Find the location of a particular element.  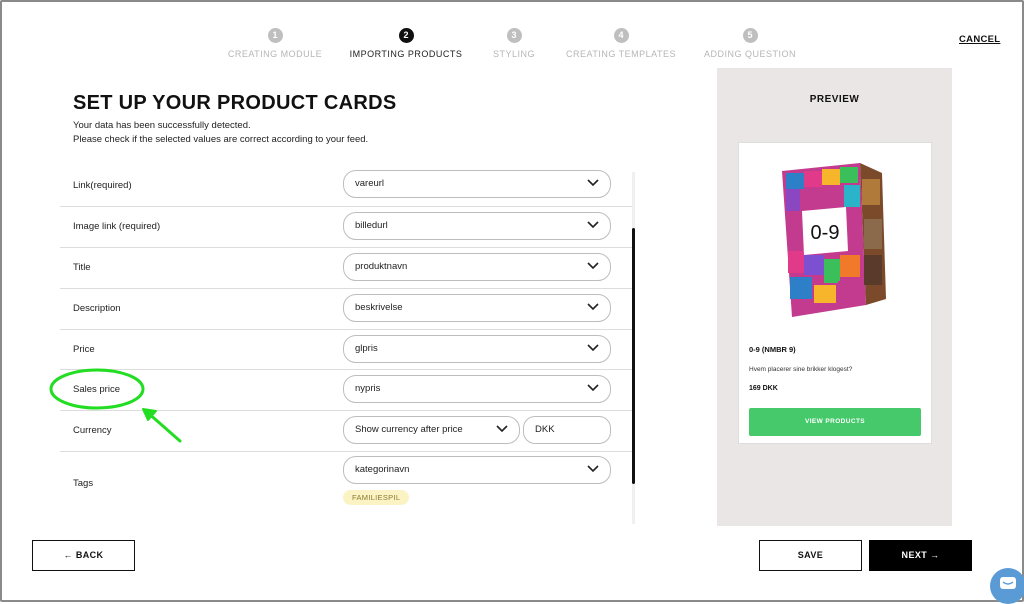

link-select: vareurl is located at coordinates (477, 184).